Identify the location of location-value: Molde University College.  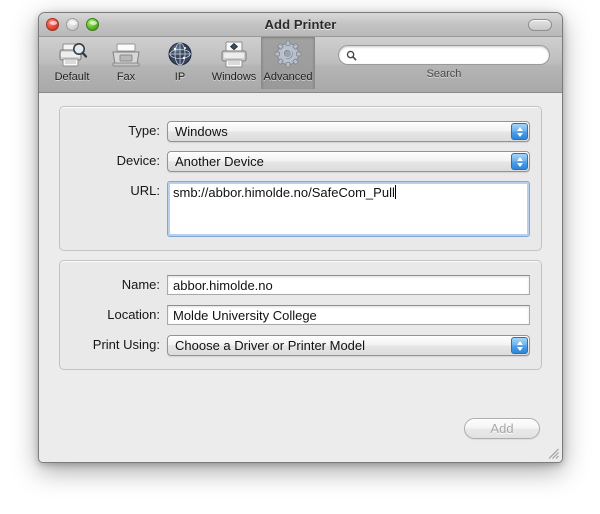
(245, 315).